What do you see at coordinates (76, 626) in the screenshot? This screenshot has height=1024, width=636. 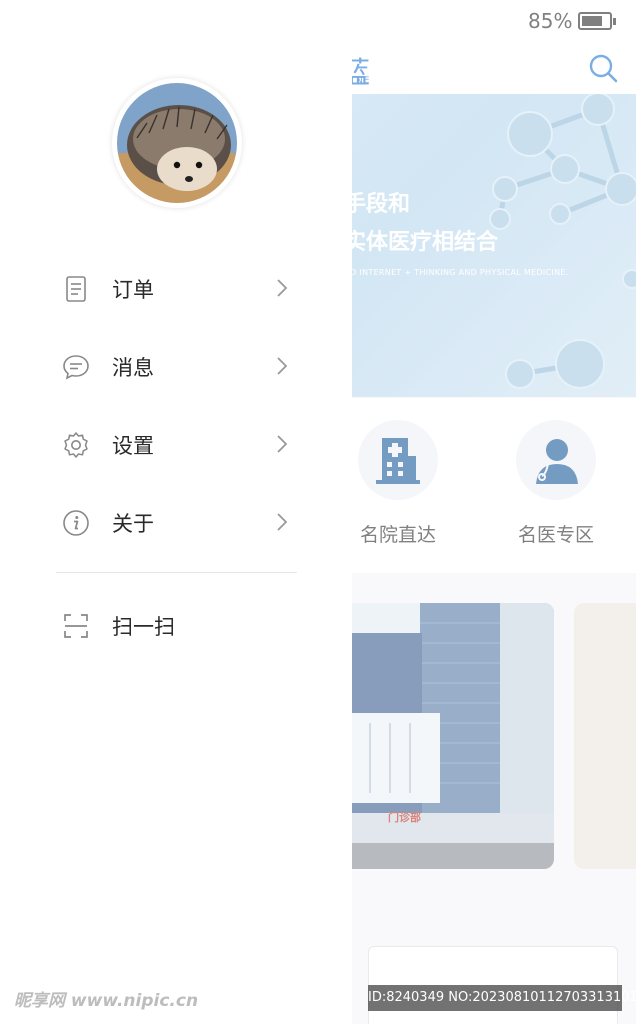 I see `scan-icon` at bounding box center [76, 626].